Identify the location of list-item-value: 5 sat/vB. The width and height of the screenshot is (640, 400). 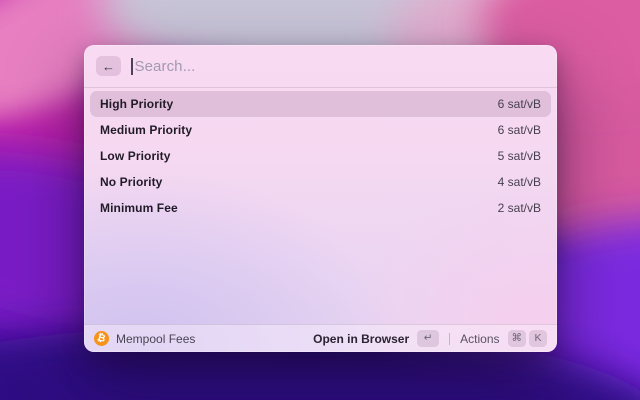
(519, 156).